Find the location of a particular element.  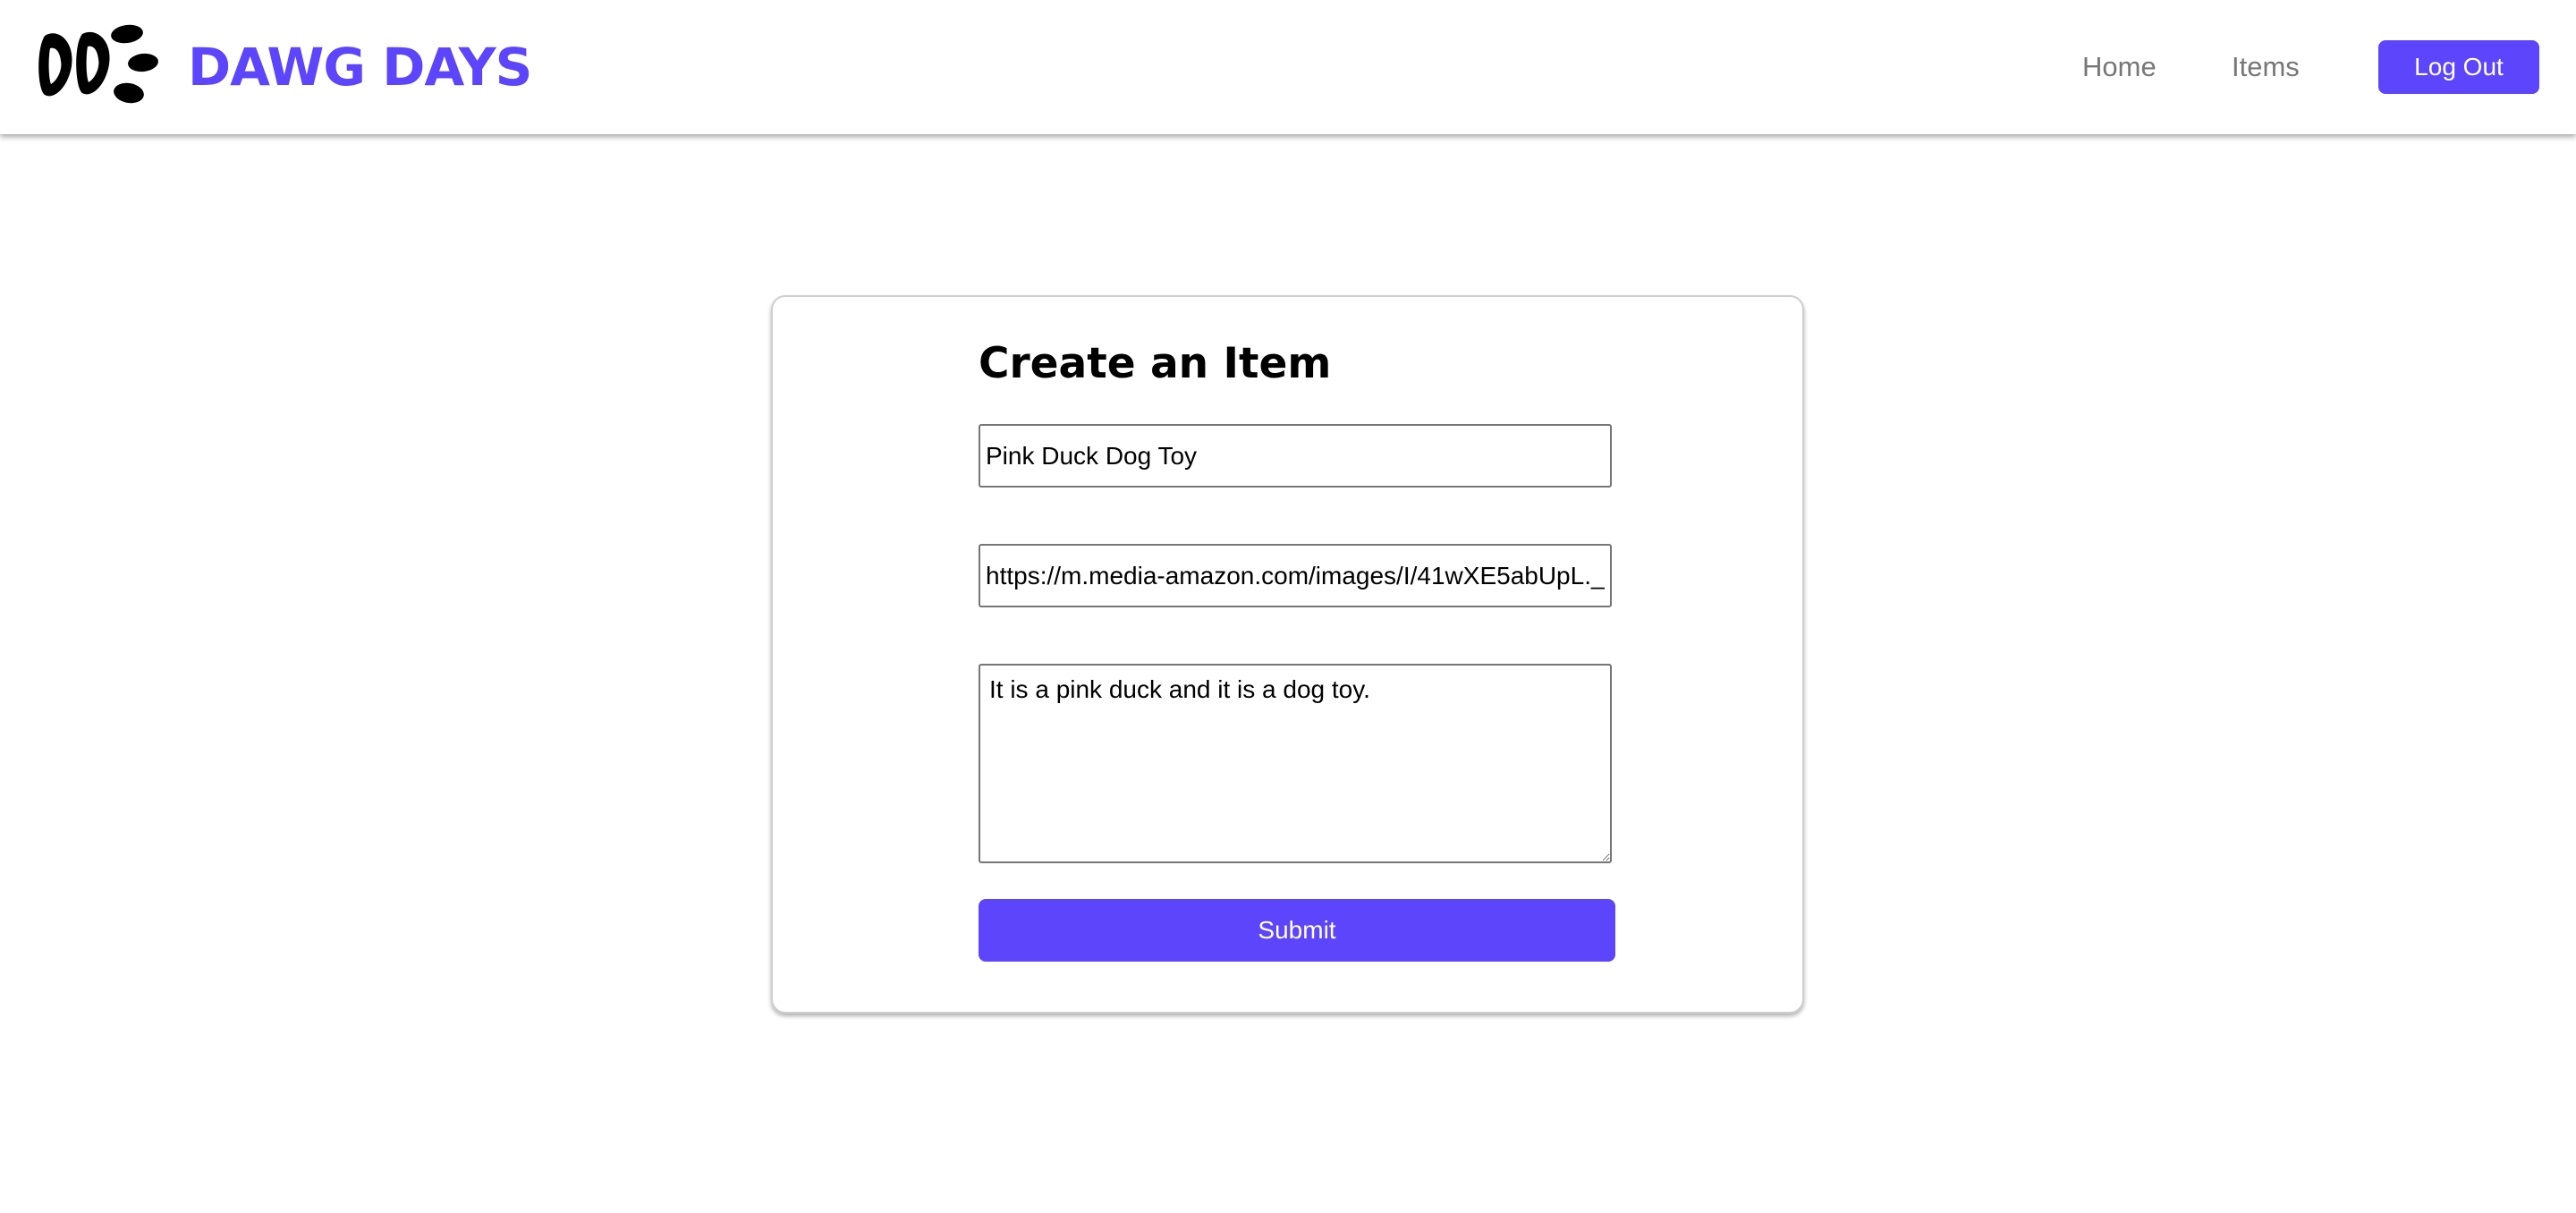

brand-title: DAWG DAYS is located at coordinates (360, 67).